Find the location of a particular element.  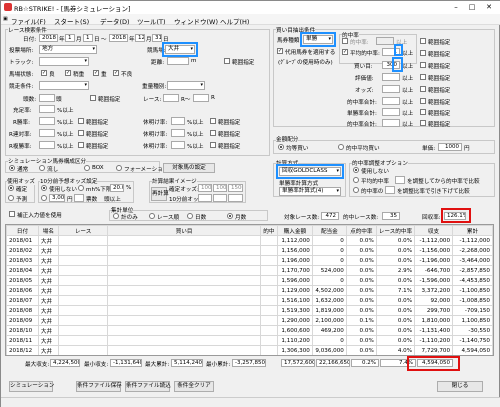

table-header-cell: 購入金額 is located at coordinates (294, 230).